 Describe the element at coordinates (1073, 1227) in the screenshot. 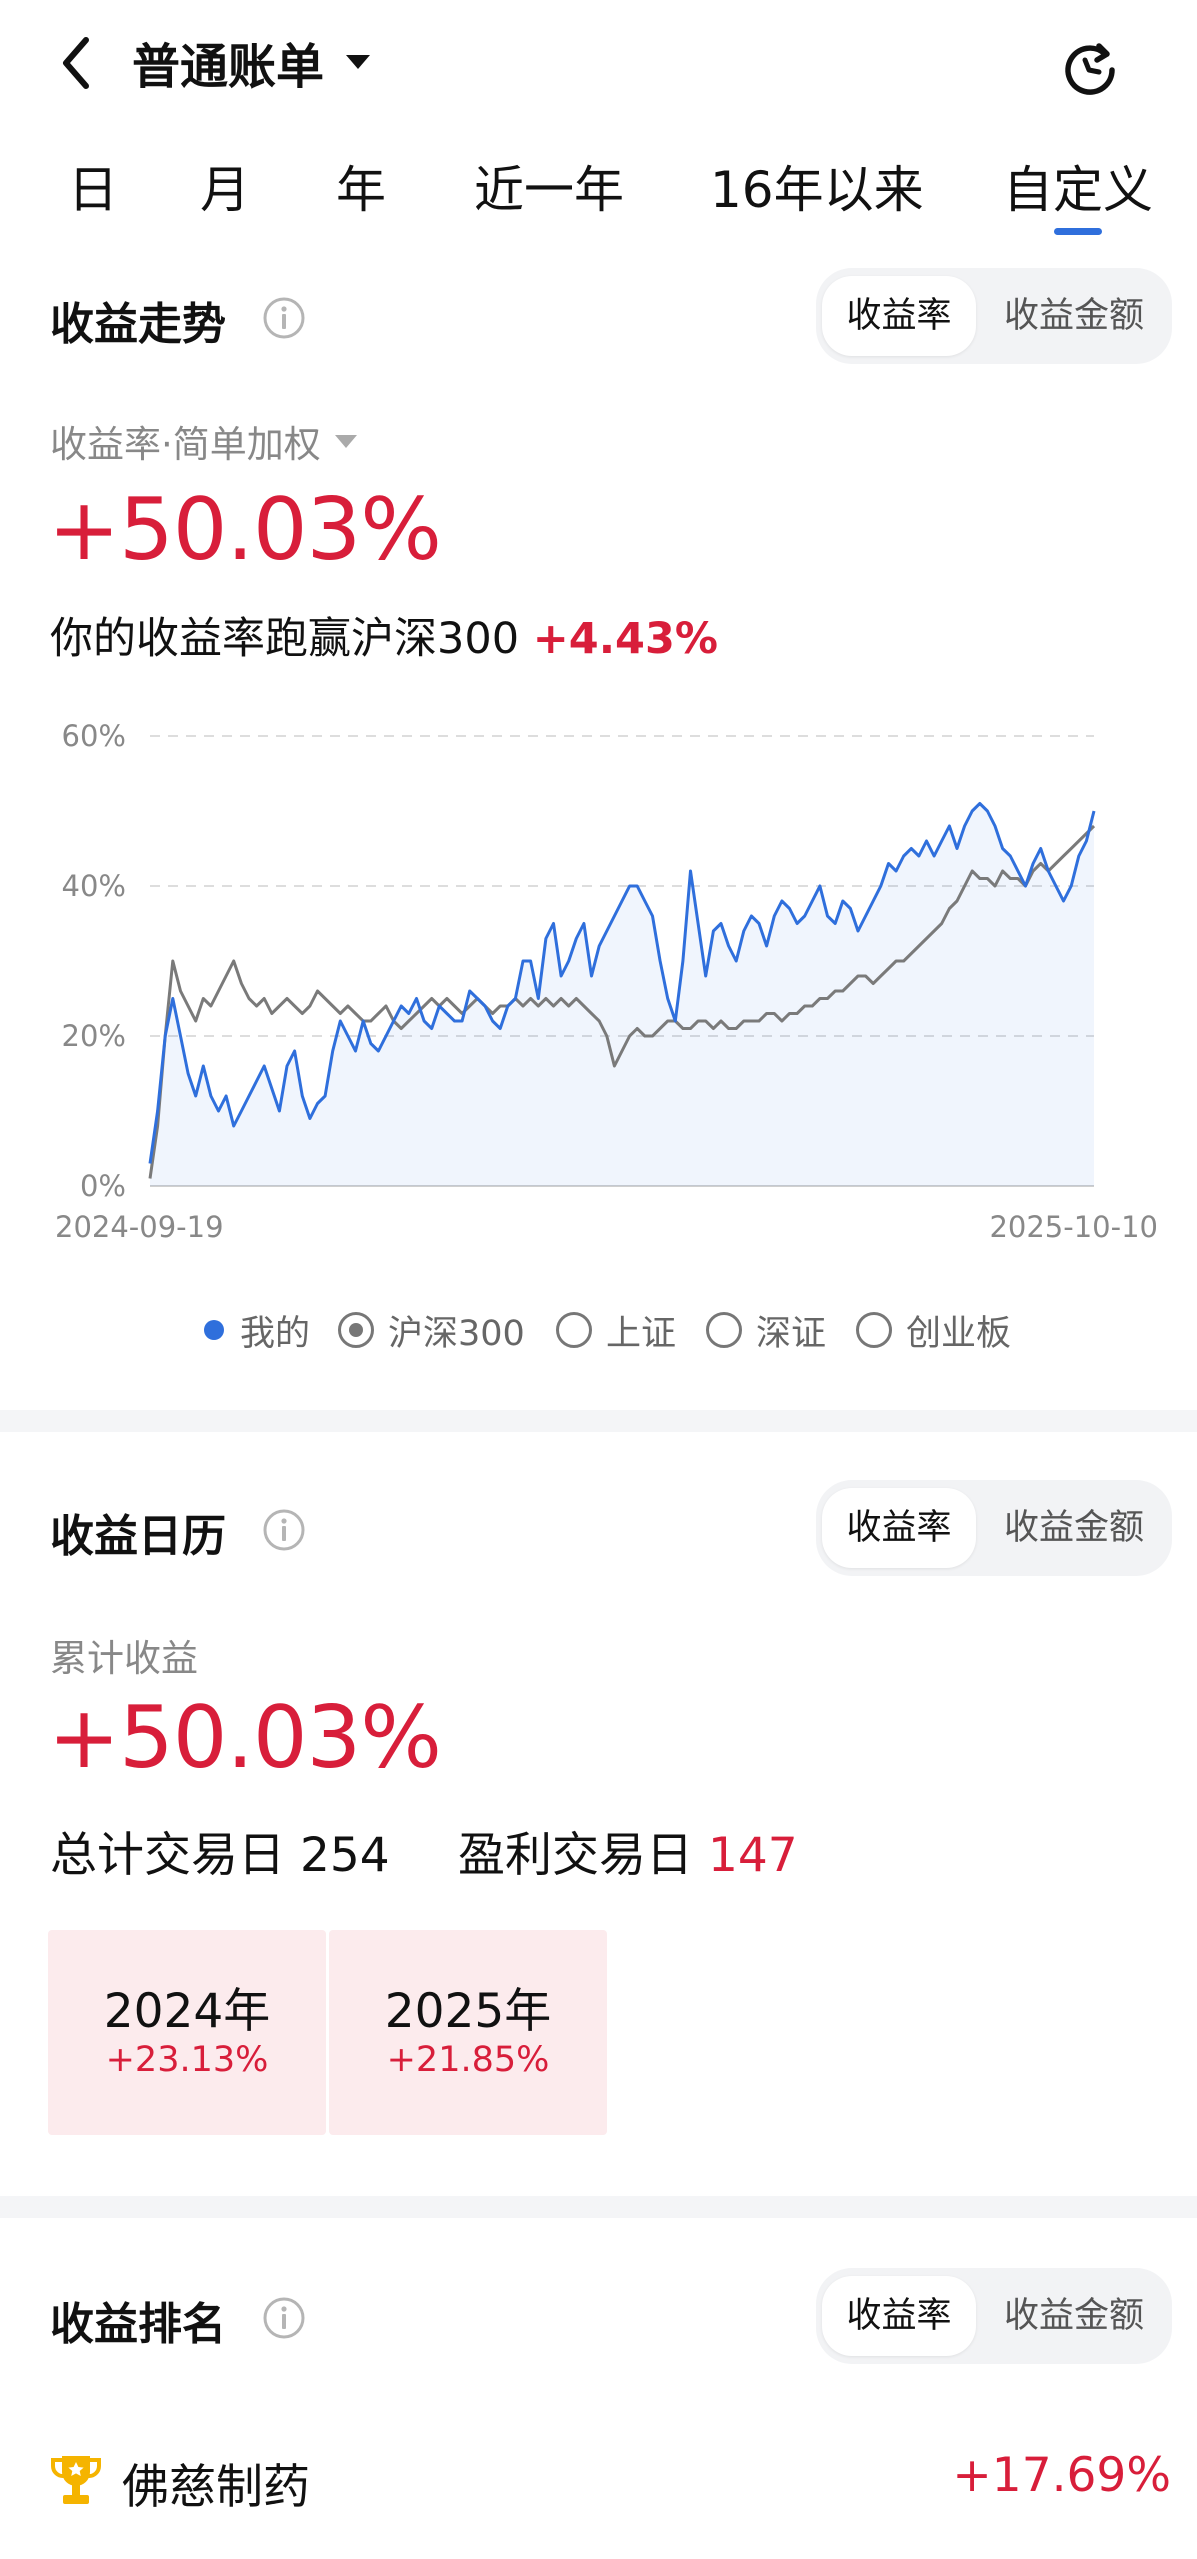

I see `x-tick-end: 2025-10-10` at that location.